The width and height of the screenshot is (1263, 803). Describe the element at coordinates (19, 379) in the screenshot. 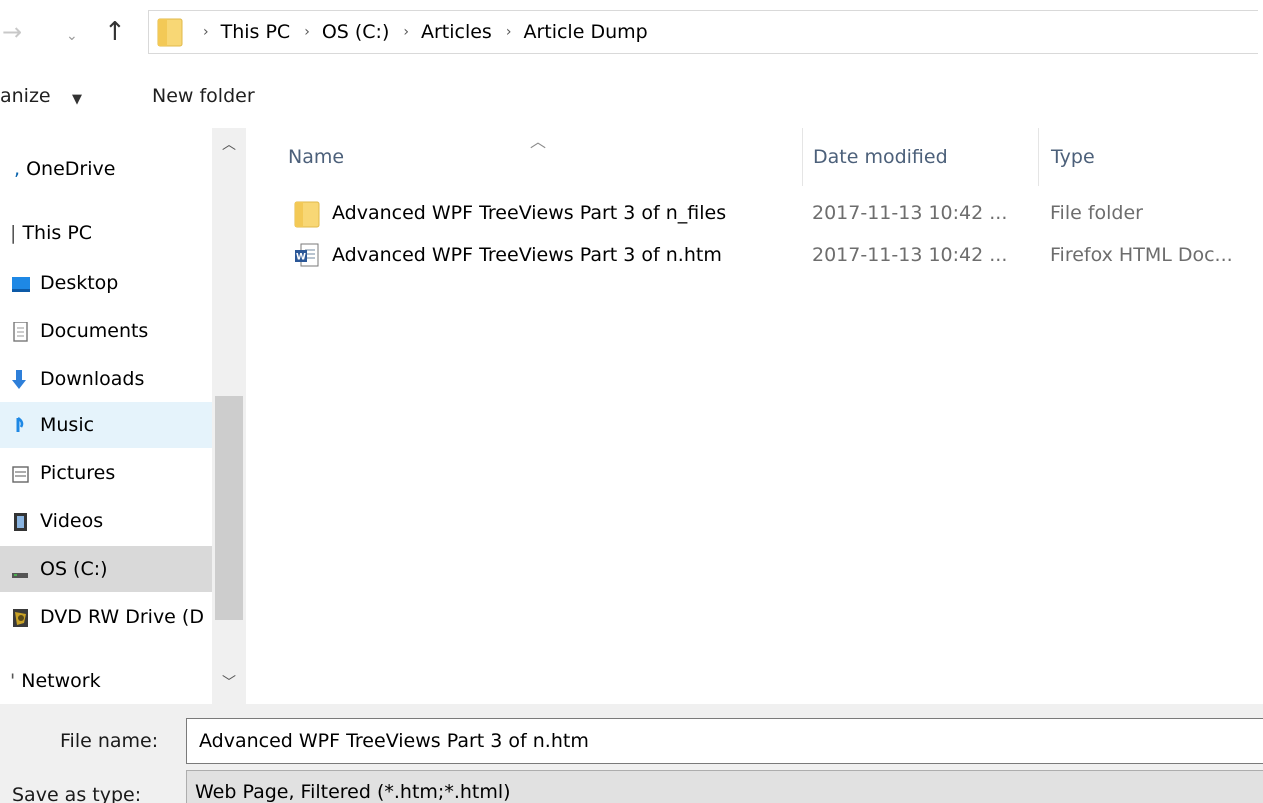

I see `downloads-icon` at that location.